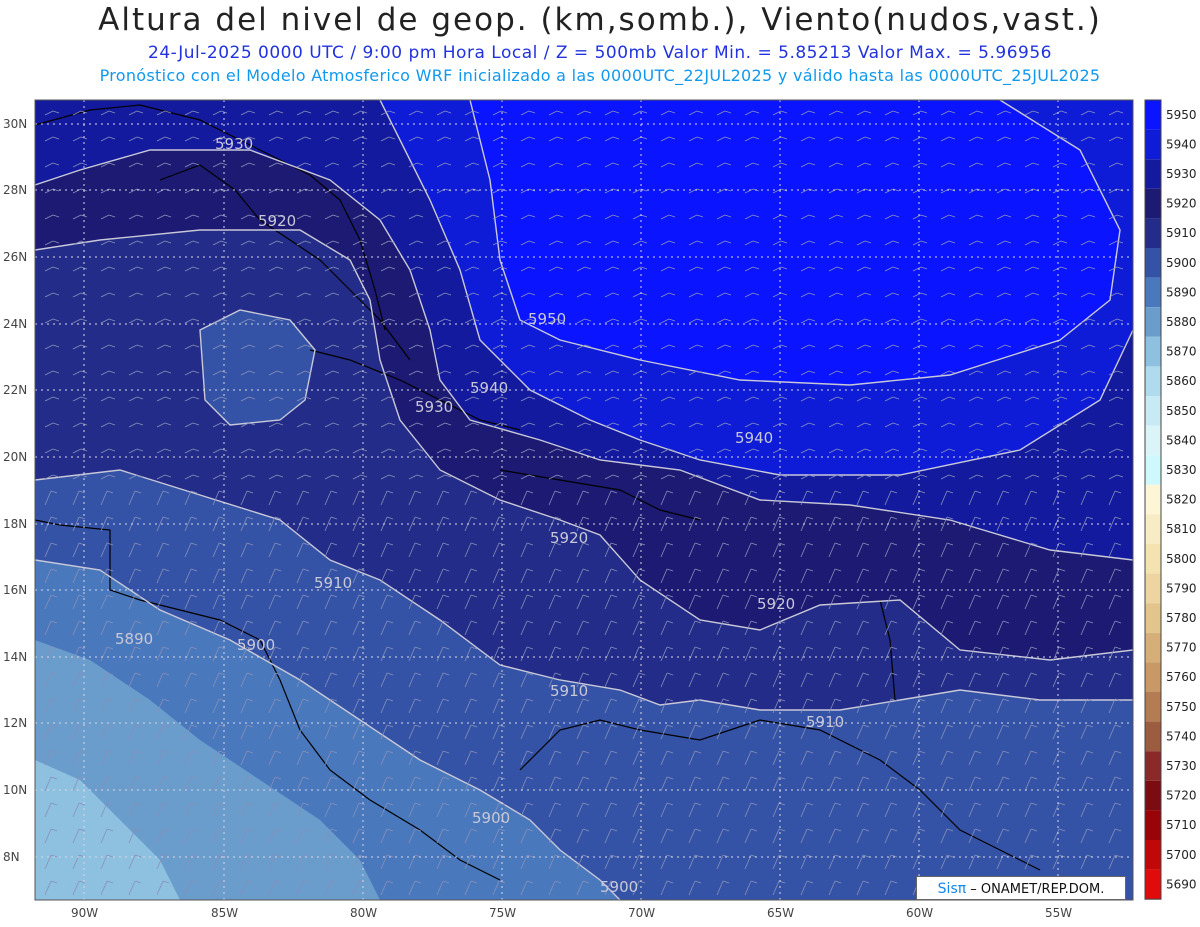 This screenshot has height=927, width=1200. I want to click on latitude-label: 16N, so click(15, 590).